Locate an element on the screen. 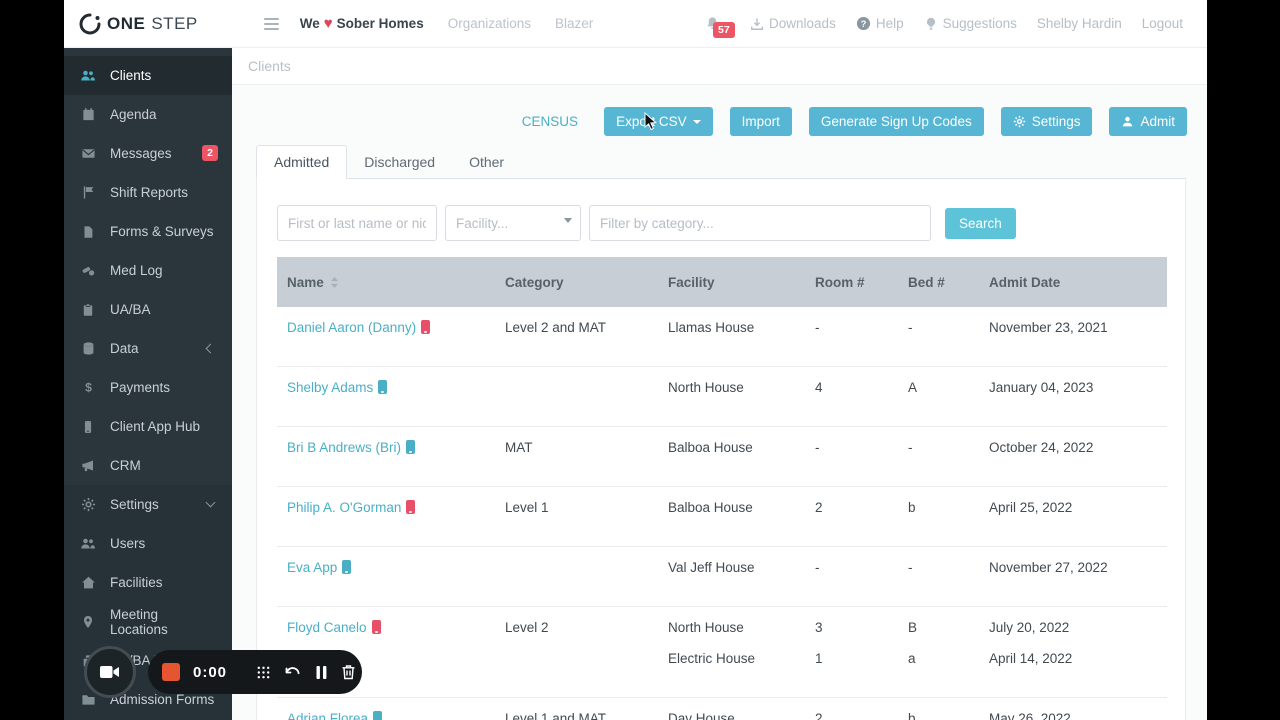 The height and width of the screenshot is (720, 1280). client-link: Shelby Adams is located at coordinates (330, 387).